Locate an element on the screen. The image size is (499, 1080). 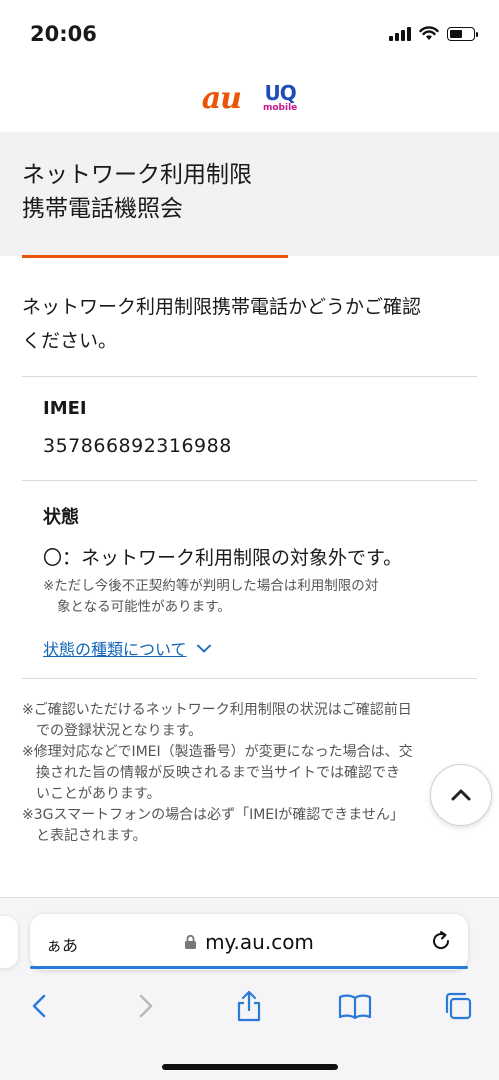
back-icon is located at coordinates (39, 1006).